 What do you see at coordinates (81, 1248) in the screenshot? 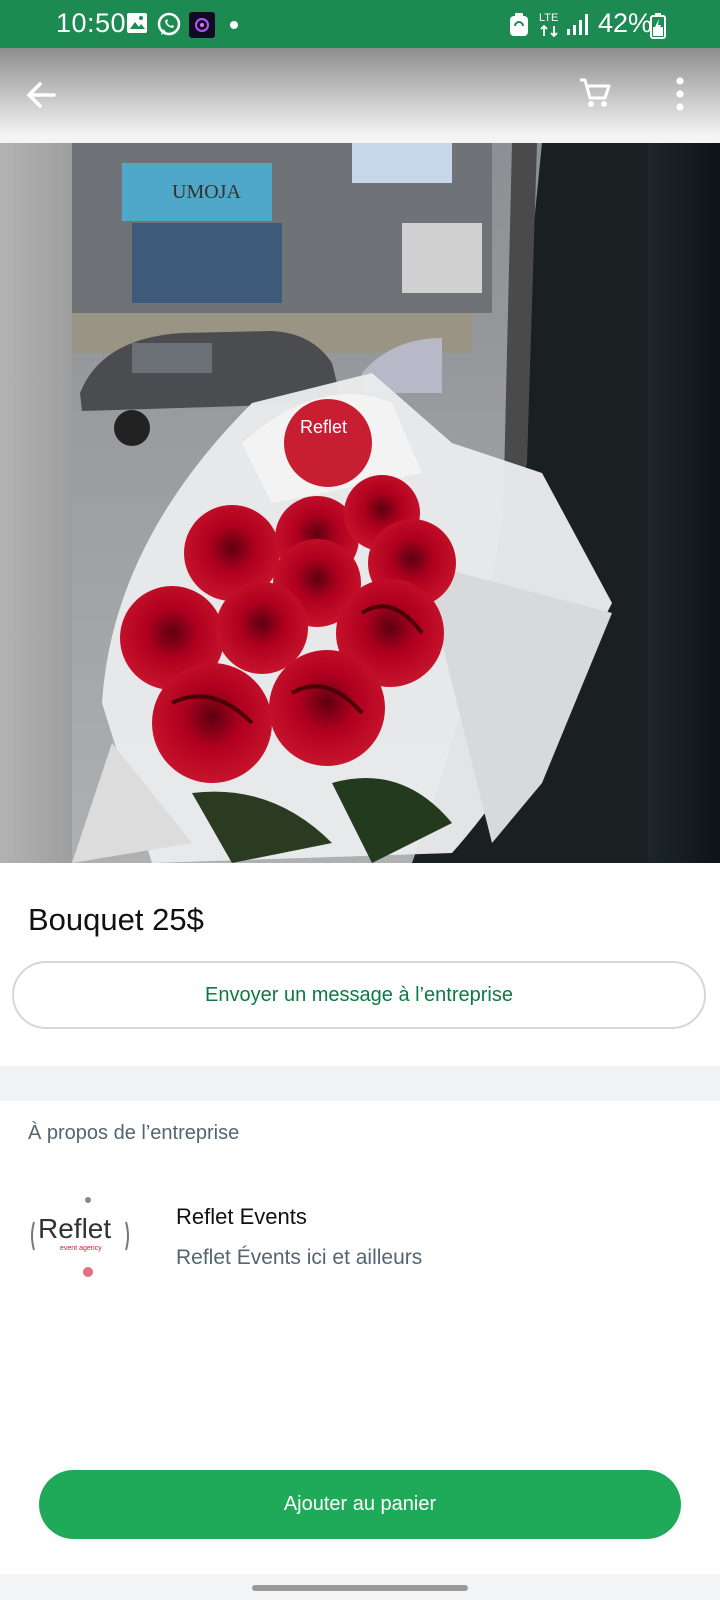
I see `svg-text: event agency` at bounding box center [81, 1248].